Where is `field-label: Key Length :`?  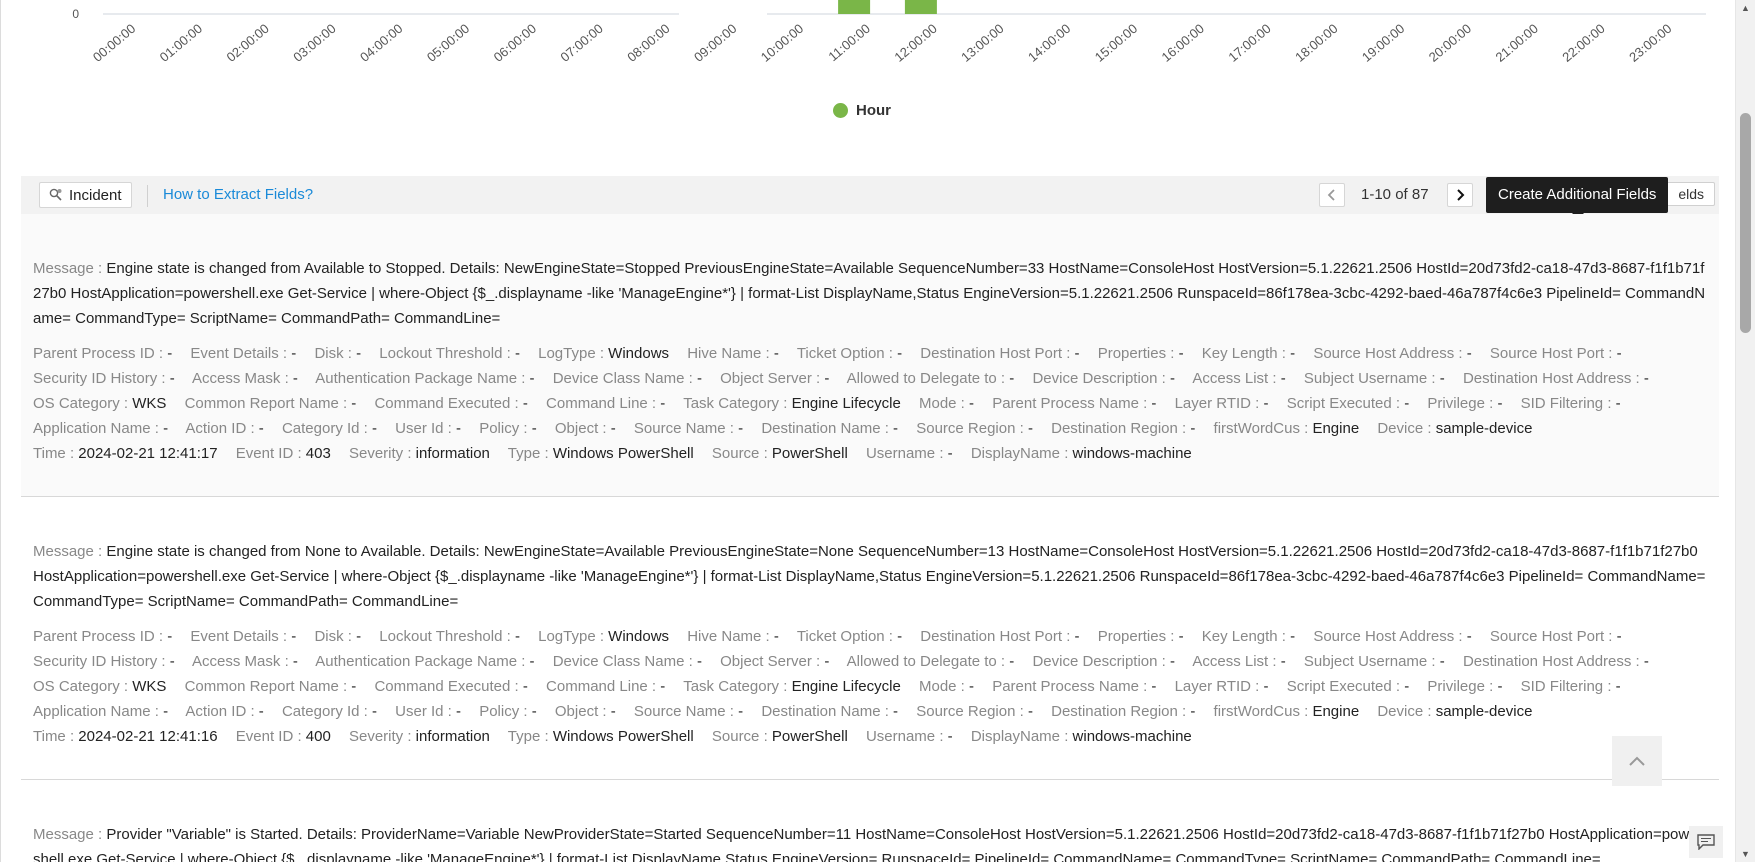 field-label: Key Length : is located at coordinates (1246, 353).